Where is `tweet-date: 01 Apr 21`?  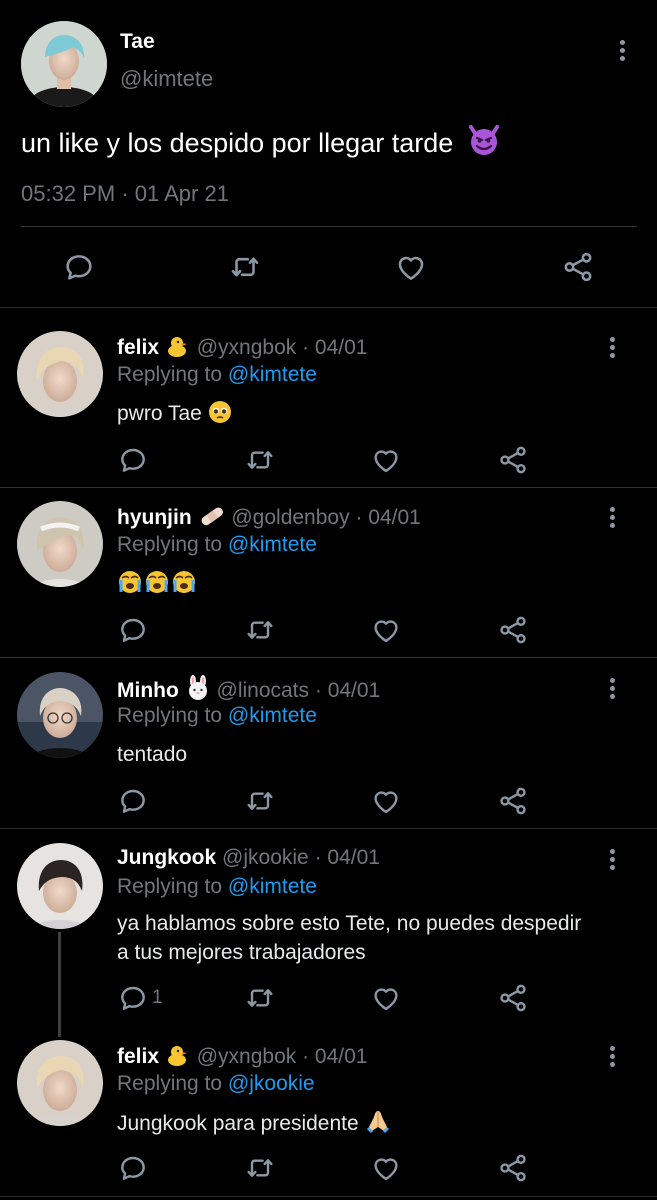 tweet-date: 01 Apr 21 is located at coordinates (181, 193).